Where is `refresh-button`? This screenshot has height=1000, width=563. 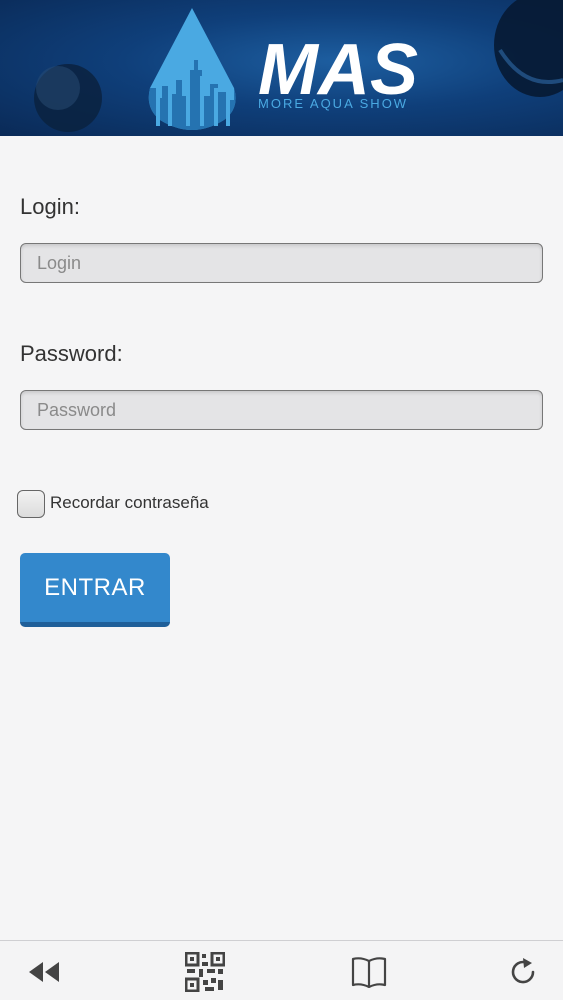
refresh-button is located at coordinates (523, 972).